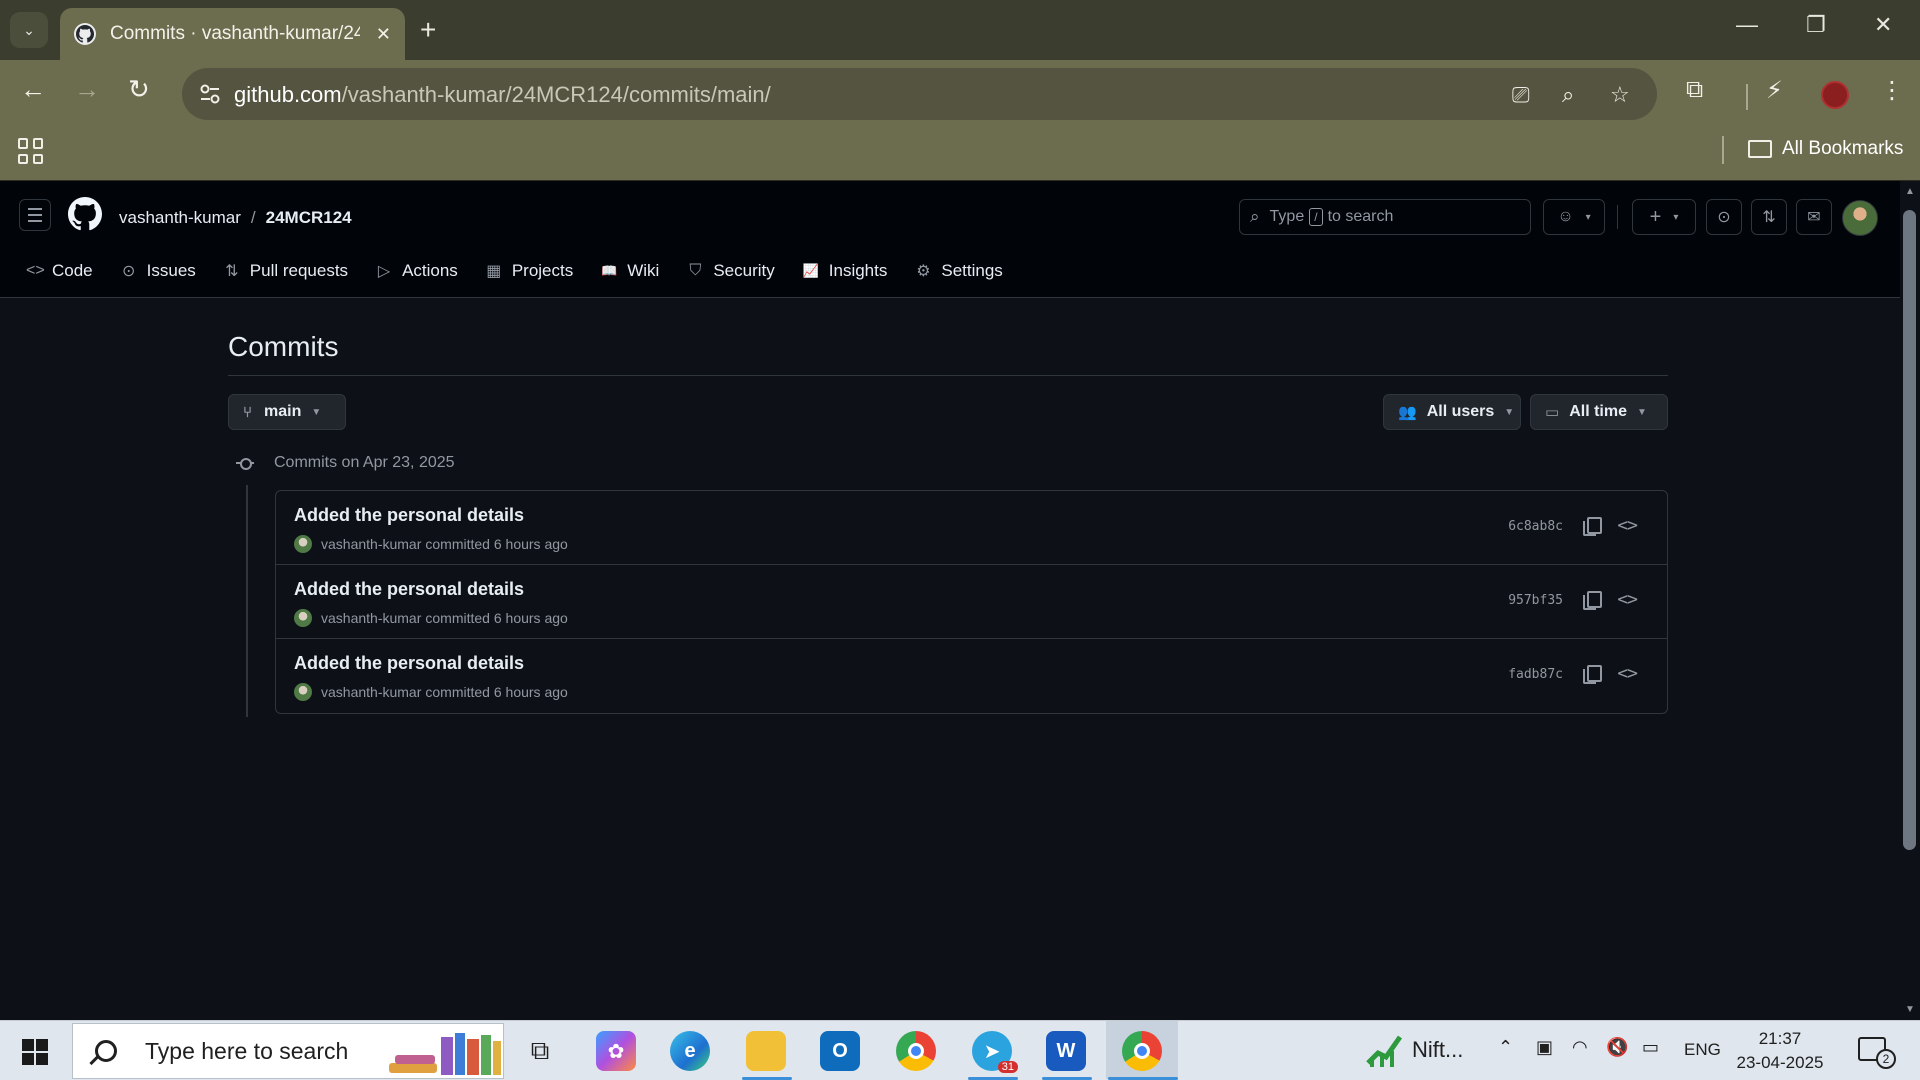 This screenshot has height=1080, width=1920. What do you see at coordinates (1535, 674) in the screenshot?
I see `commit-sha-link: fadb87c` at bounding box center [1535, 674].